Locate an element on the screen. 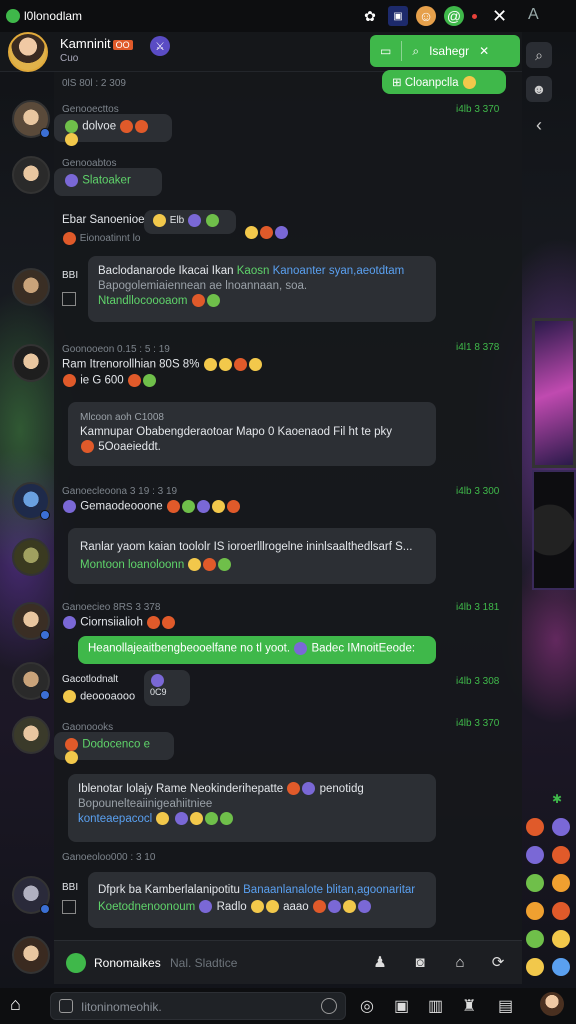  reaction-bar: 0C9 is located at coordinates (167, 688).